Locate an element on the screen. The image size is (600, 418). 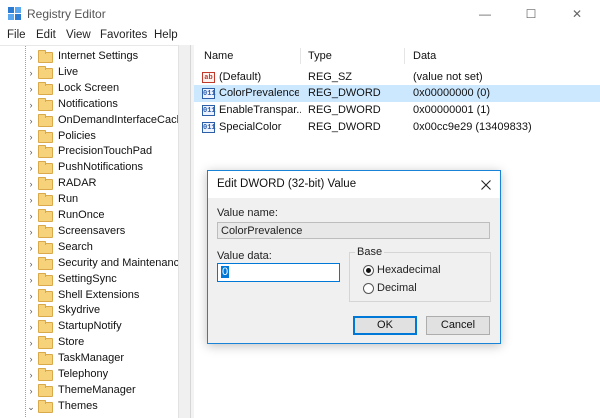
tree-item: › Store is located at coordinates (95, 343).